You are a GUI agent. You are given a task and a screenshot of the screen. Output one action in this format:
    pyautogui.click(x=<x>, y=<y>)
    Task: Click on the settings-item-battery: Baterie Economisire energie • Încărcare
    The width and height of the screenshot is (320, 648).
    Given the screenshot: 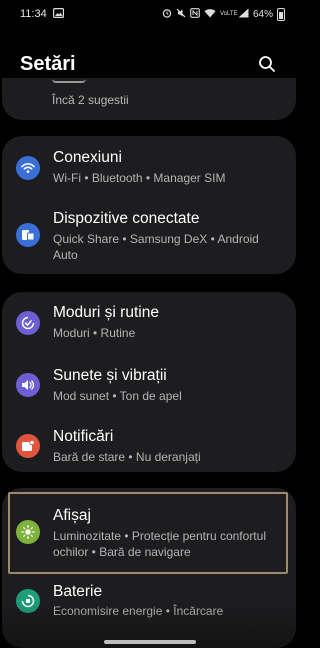 What is the action you would take?
    pyautogui.click(x=149, y=603)
    